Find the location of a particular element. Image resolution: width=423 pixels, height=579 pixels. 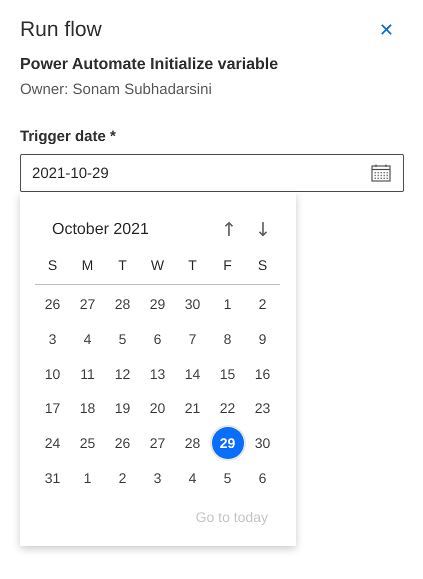

calendar-day: 12 is located at coordinates (122, 374).